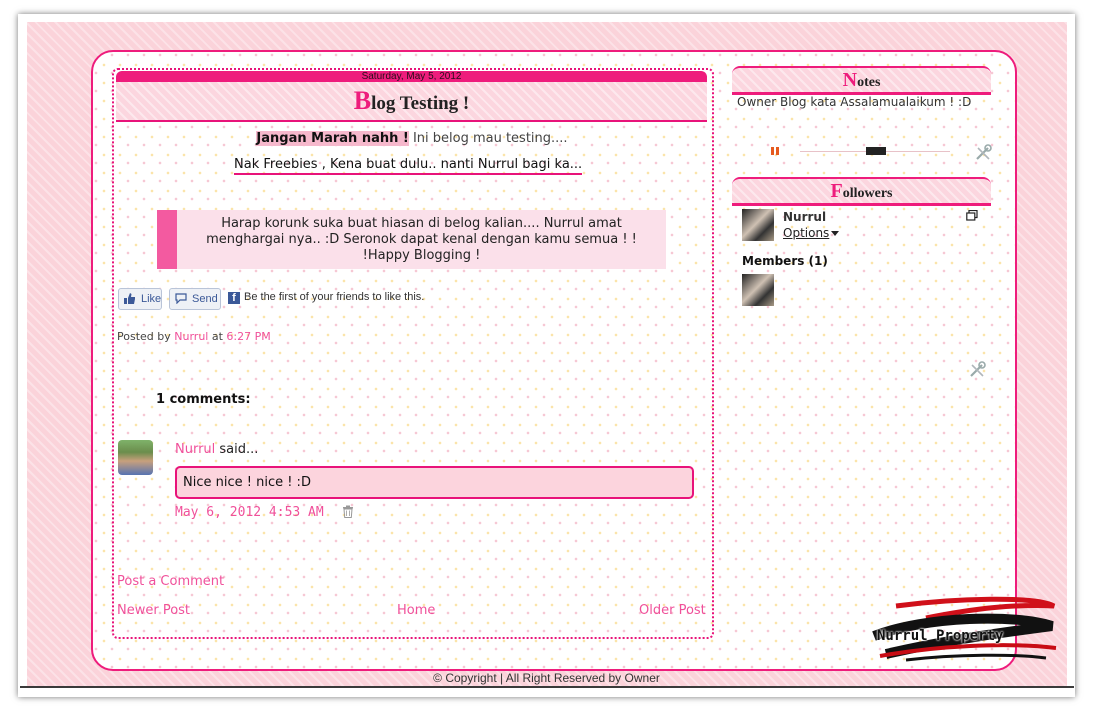 The width and height of the screenshot is (1093, 712). Describe the element at coordinates (416, 610) in the screenshot. I see `home-link: Home` at that location.